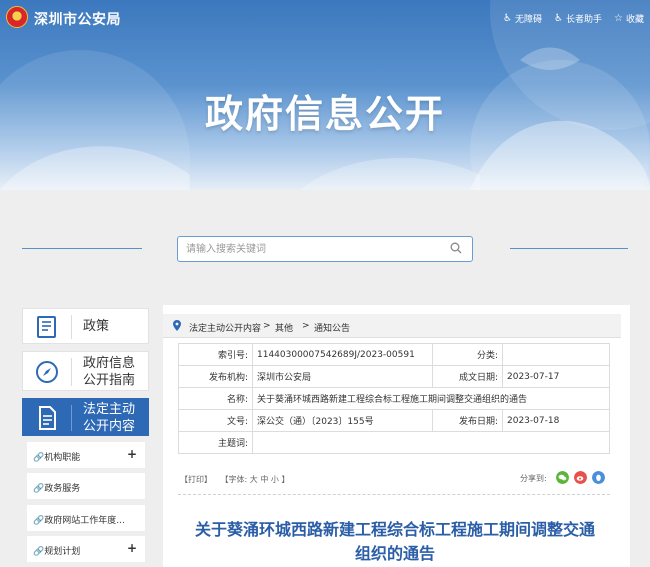 The width and height of the screenshot is (650, 567). I want to click on accessibility-icon: ♿, so click(508, 18).